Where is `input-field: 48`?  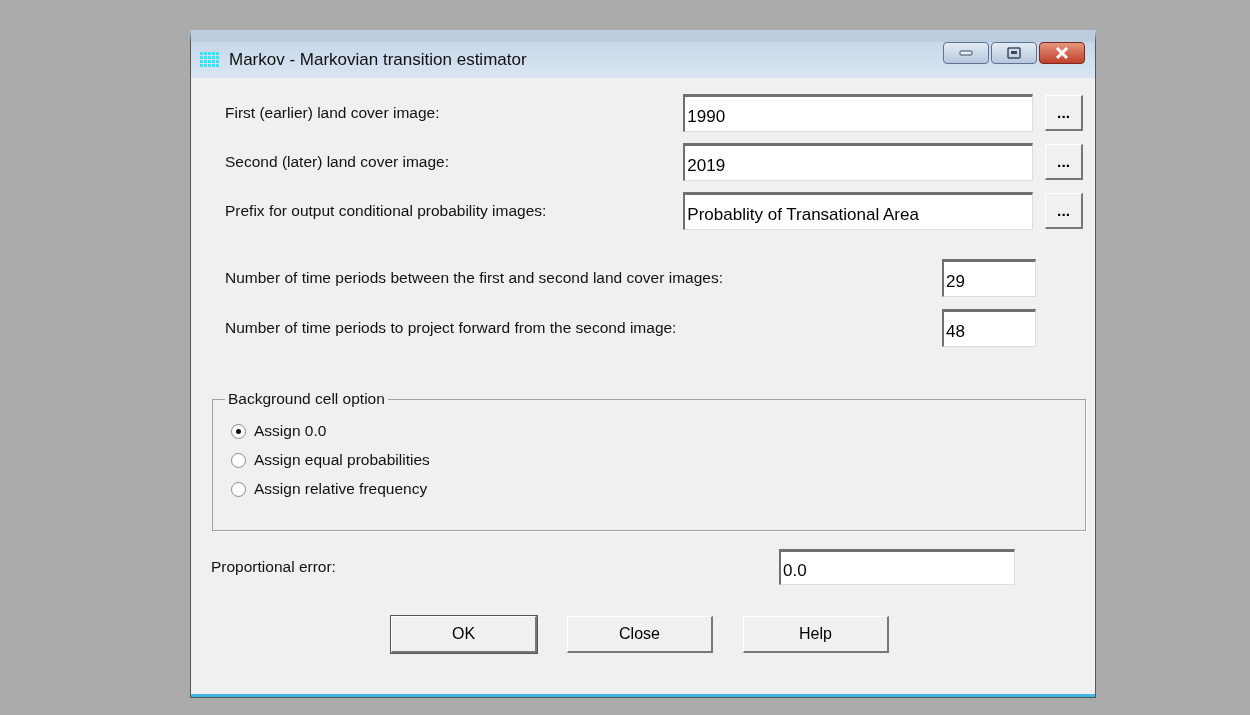 input-field: 48 is located at coordinates (989, 328).